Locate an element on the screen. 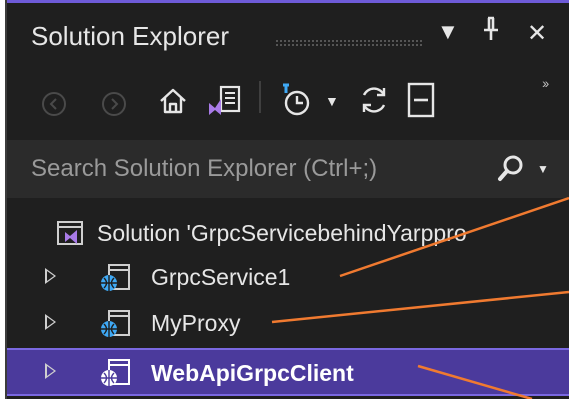 The image size is (569, 399). close-icon: ✕ is located at coordinates (537, 33).